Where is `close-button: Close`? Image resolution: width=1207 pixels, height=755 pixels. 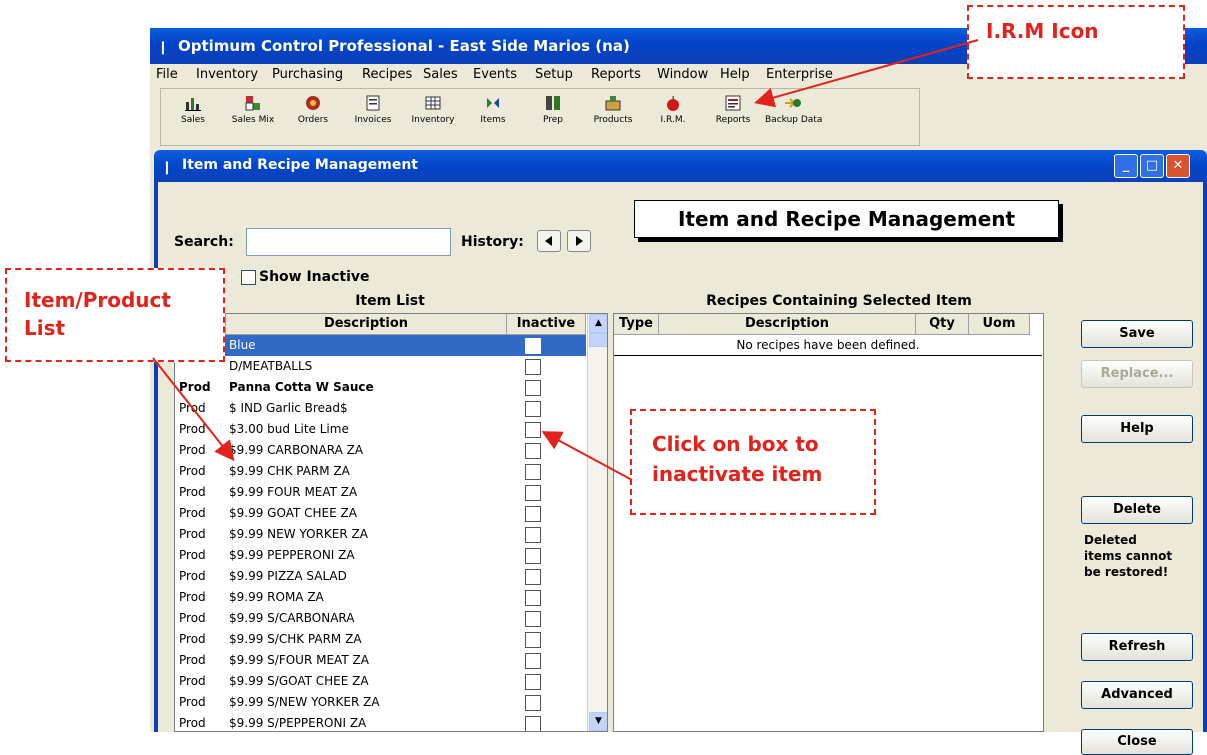
close-button: Close is located at coordinates (1137, 742).